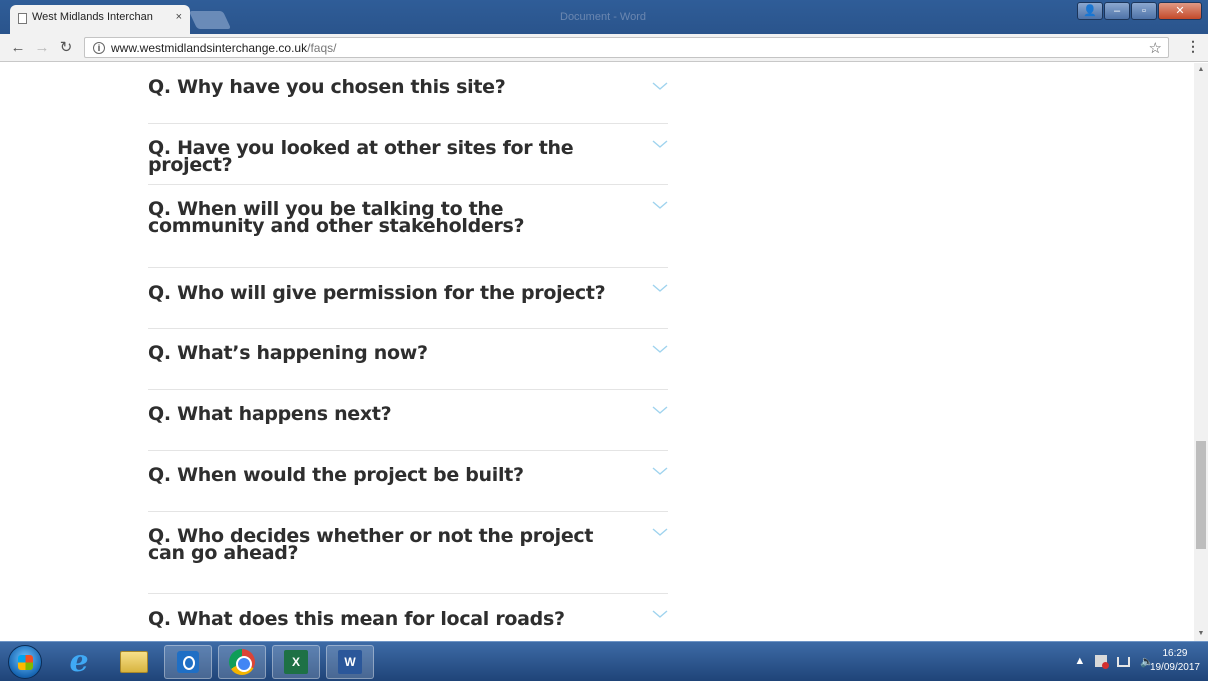 This screenshot has width=1208, height=681. I want to click on show-hidden-icons-arrow-icon: ▲, so click(1079, 661).